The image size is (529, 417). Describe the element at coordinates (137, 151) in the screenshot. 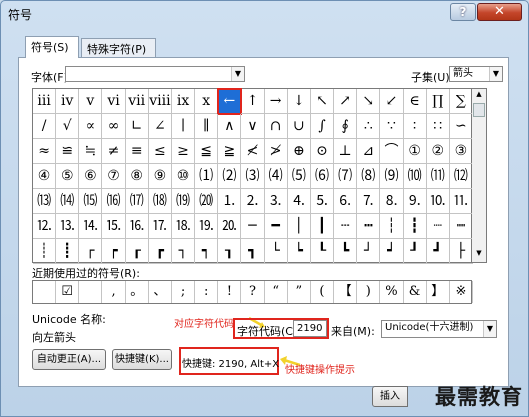

I see `symbol-cell: ≡` at that location.